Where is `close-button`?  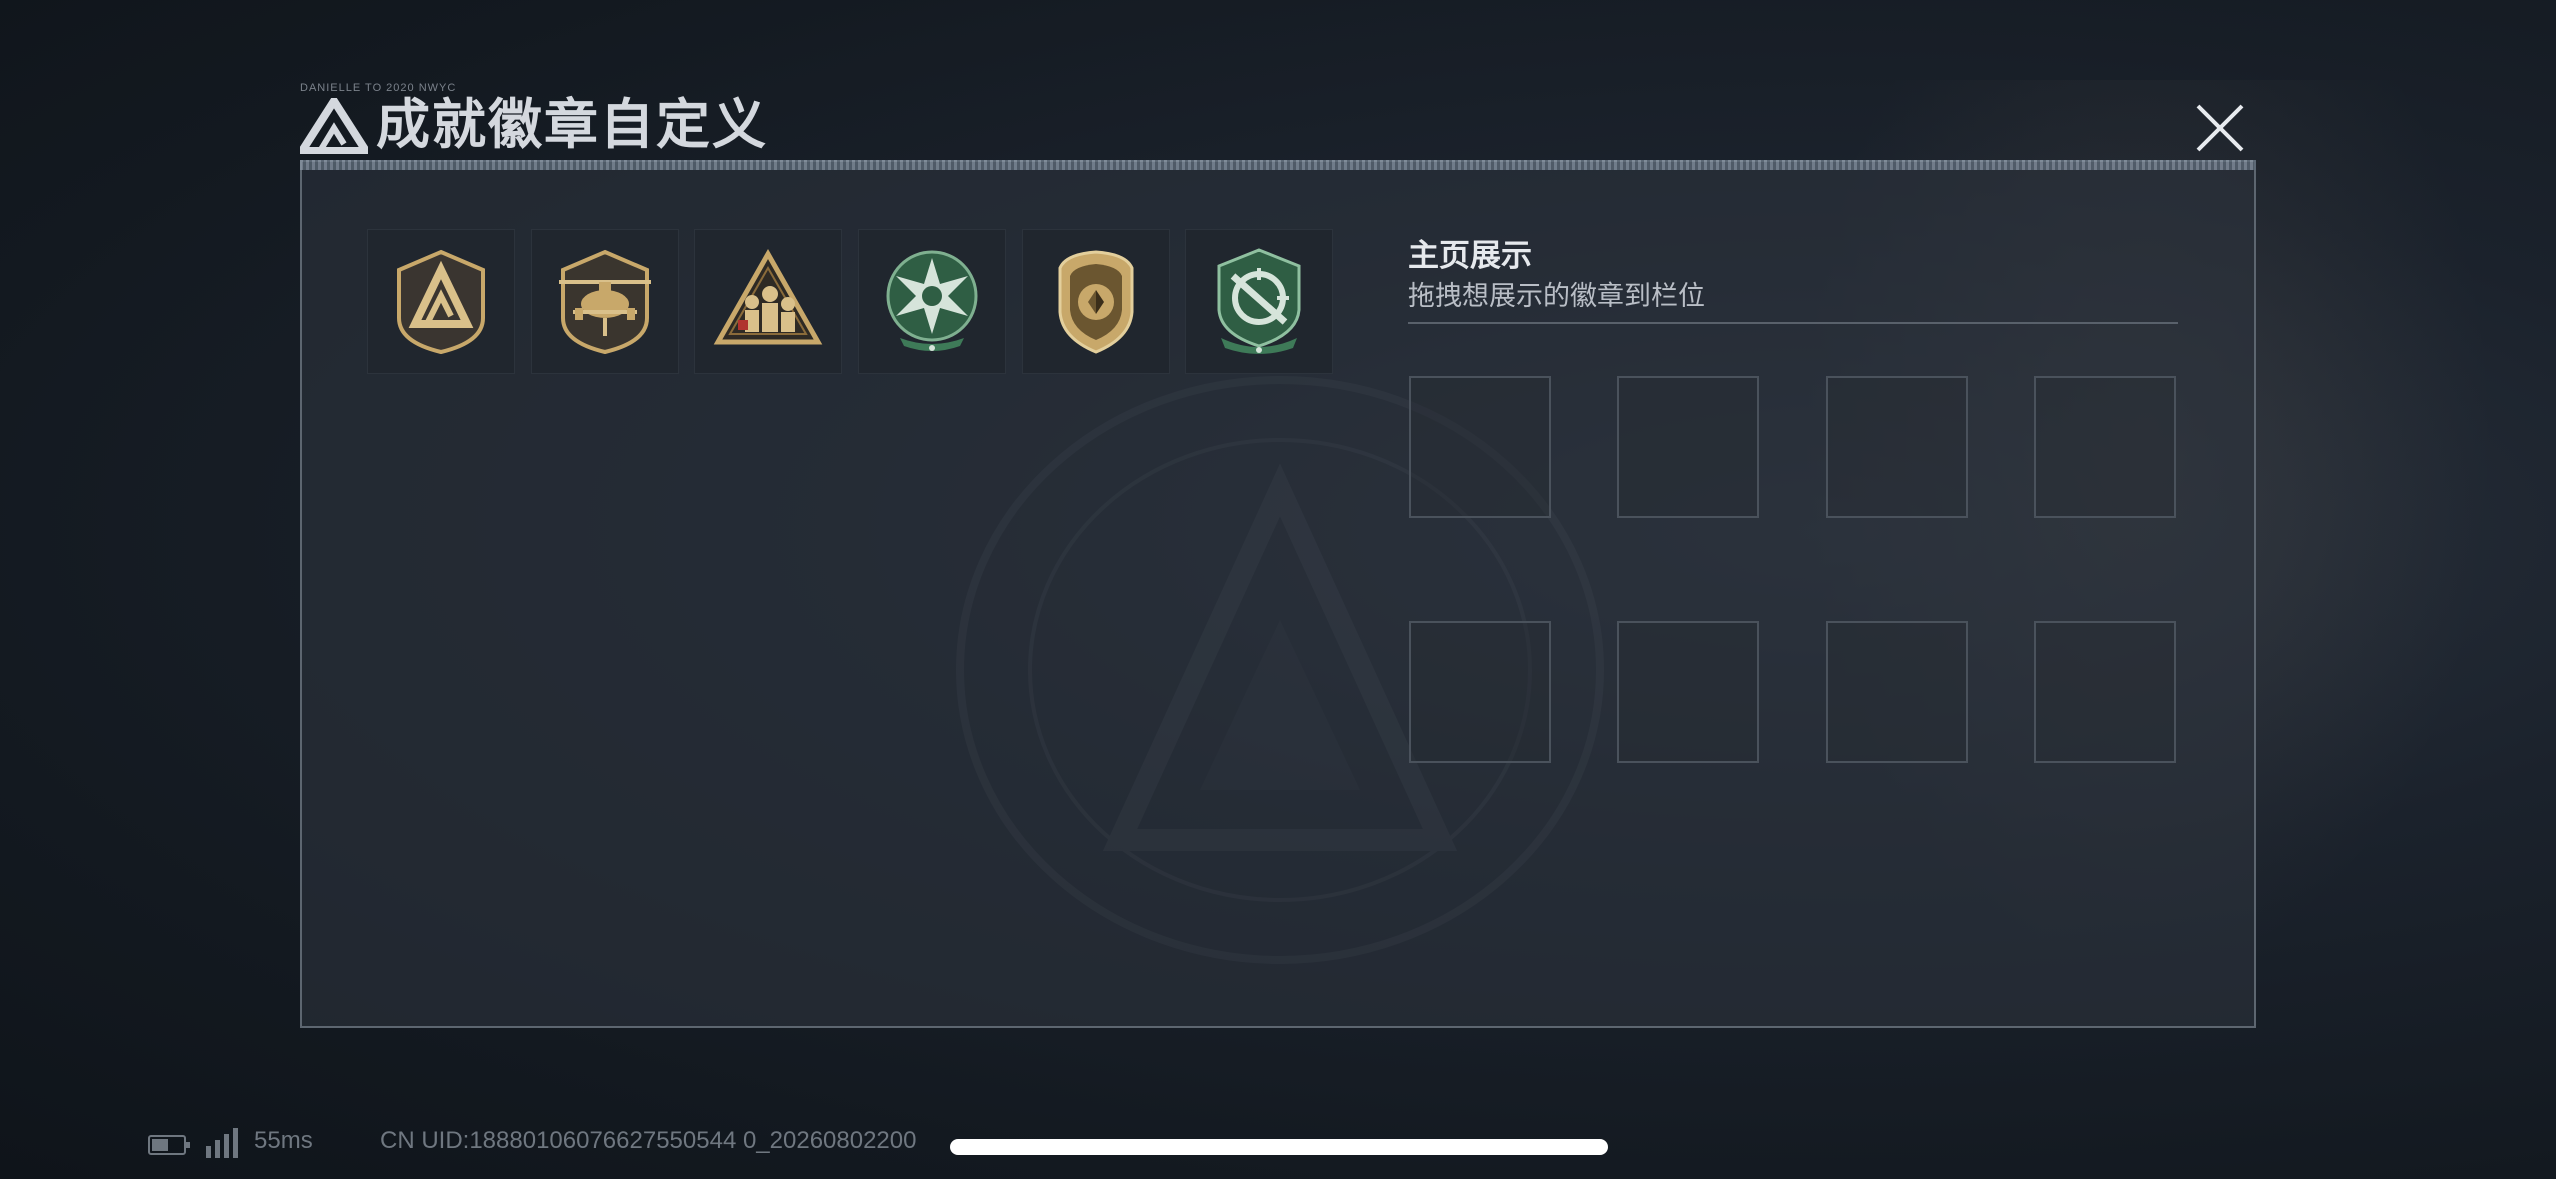
close-button is located at coordinates (2220, 128).